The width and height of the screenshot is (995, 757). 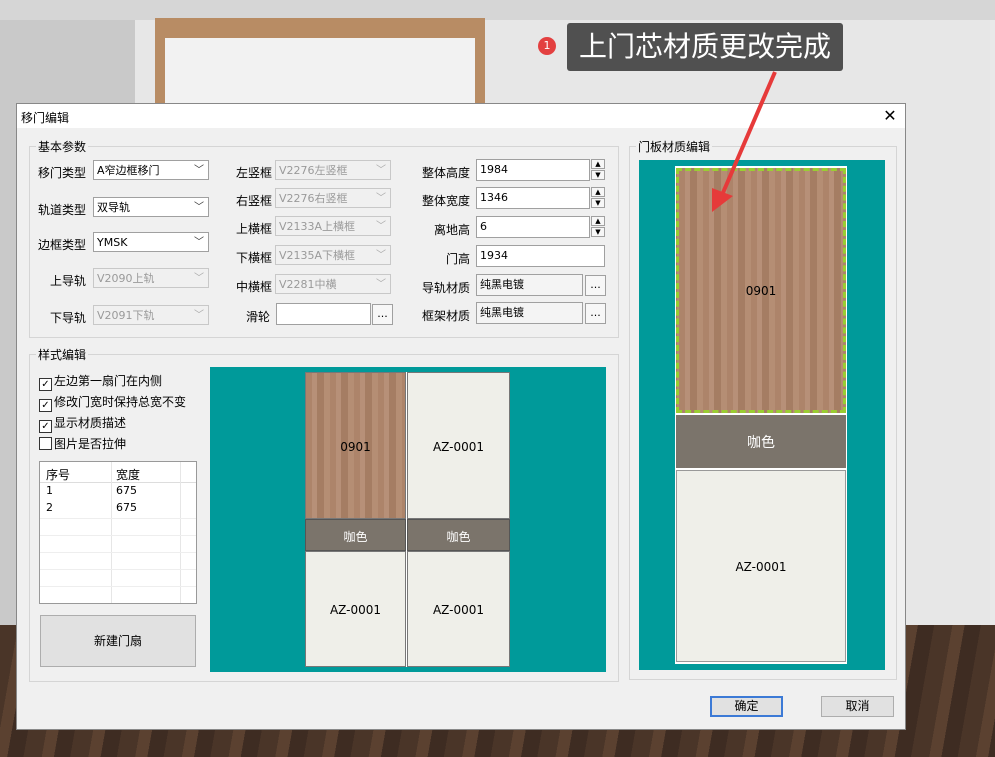 What do you see at coordinates (126, 315) in the screenshot?
I see `lower-rail-value: V2091下轨` at bounding box center [126, 315].